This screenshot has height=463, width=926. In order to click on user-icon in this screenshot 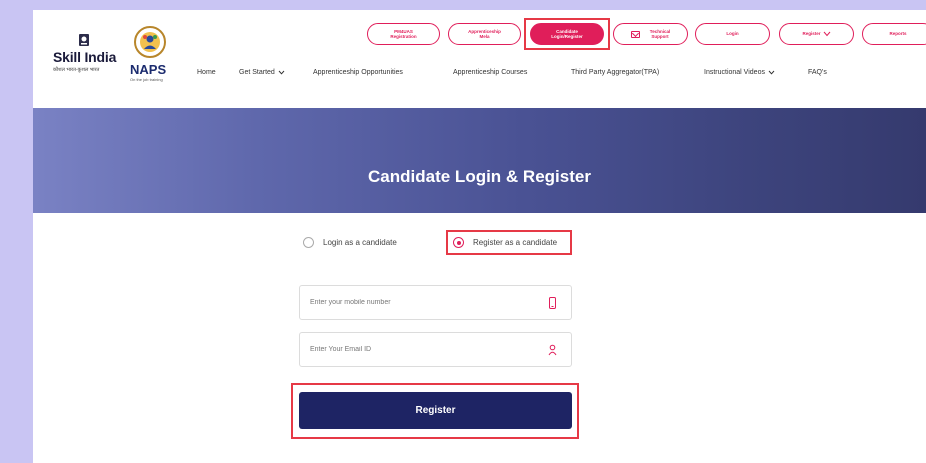, I will do `click(552, 350)`.